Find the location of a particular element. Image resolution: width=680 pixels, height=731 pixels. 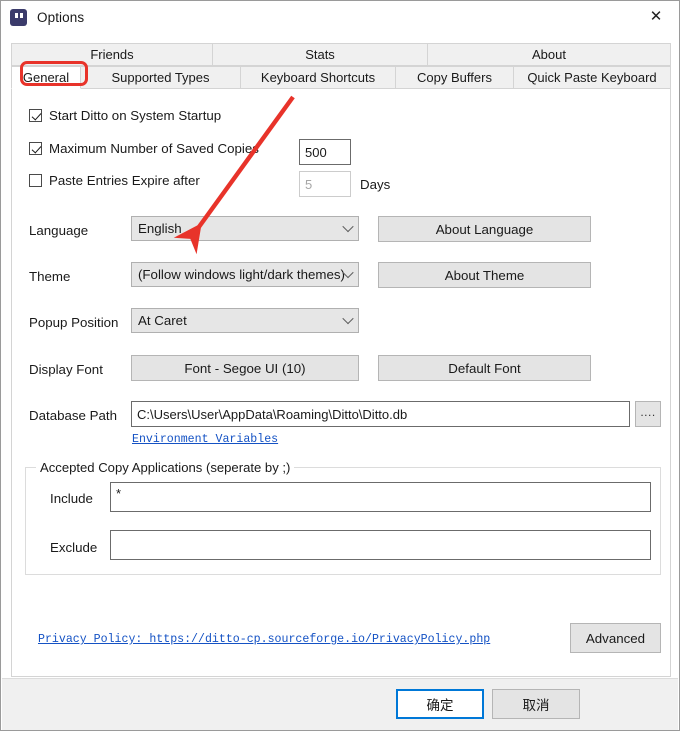

close-icon: ✕ is located at coordinates (656, 16).